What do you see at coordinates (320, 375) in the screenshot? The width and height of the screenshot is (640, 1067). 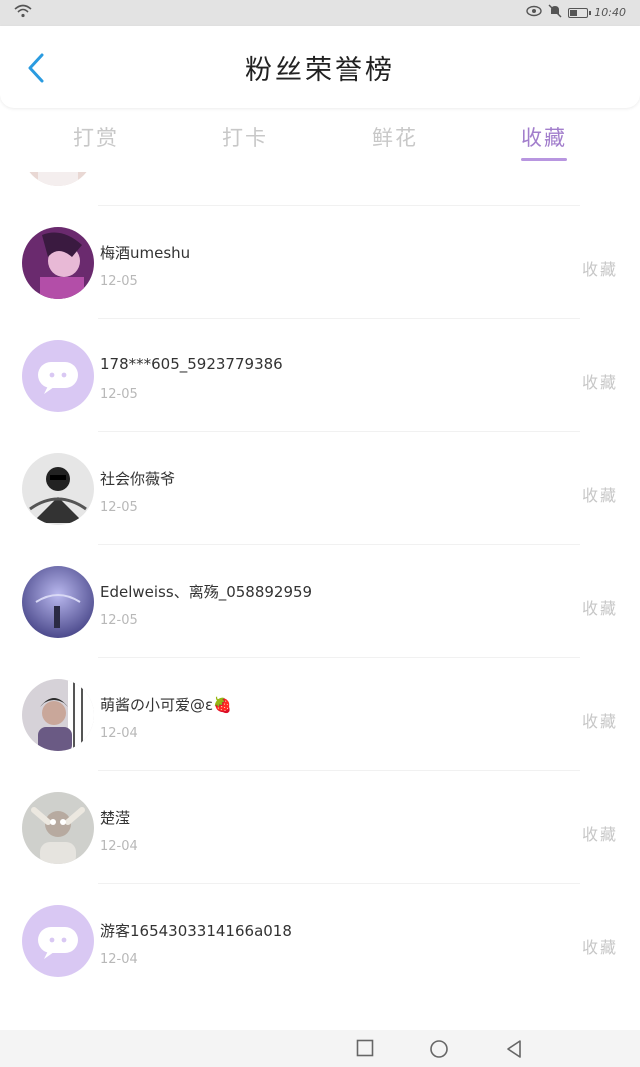 I see `list-item: 178***605_5923779386 12-05 收藏` at bounding box center [320, 375].